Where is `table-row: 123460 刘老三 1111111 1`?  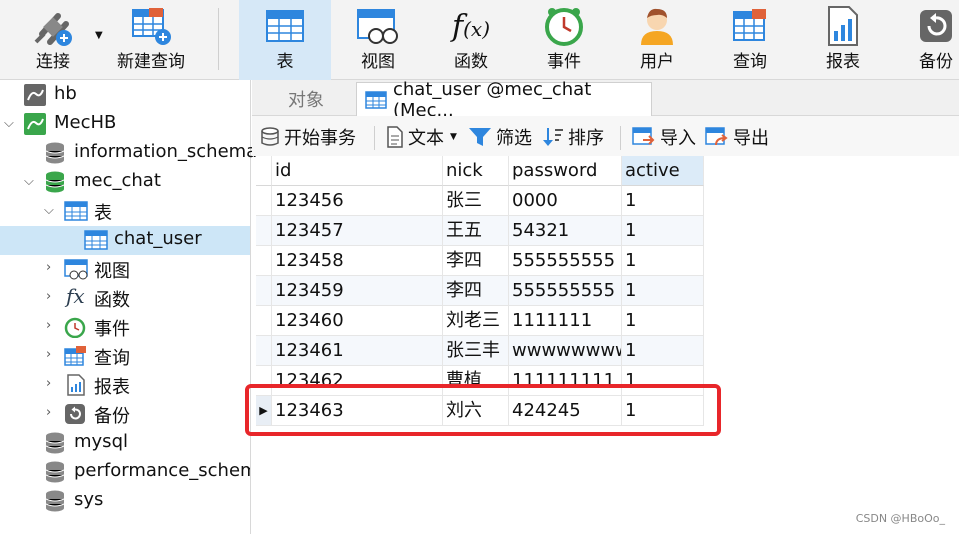
table-row: 123460 刘老三 1111111 1 is located at coordinates (480, 321).